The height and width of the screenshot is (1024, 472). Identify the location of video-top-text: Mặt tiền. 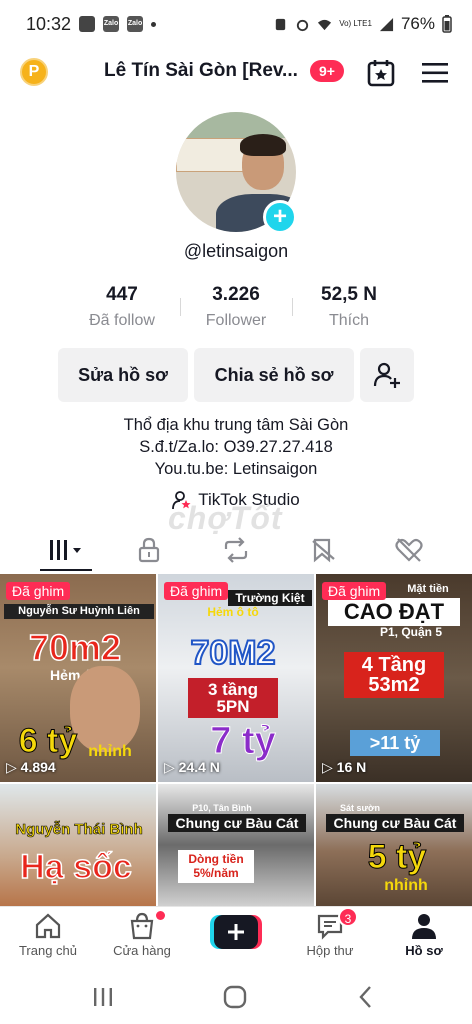
(428, 589).